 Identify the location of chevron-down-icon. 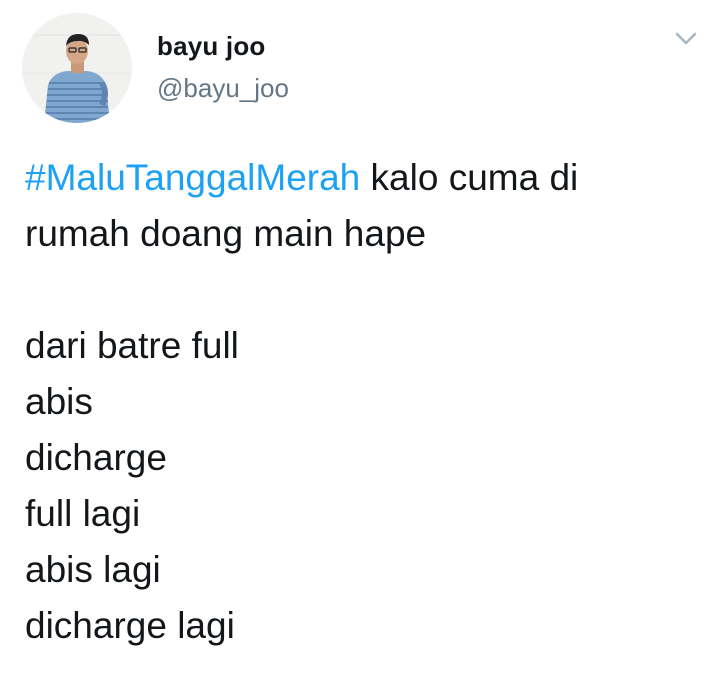
(686, 39).